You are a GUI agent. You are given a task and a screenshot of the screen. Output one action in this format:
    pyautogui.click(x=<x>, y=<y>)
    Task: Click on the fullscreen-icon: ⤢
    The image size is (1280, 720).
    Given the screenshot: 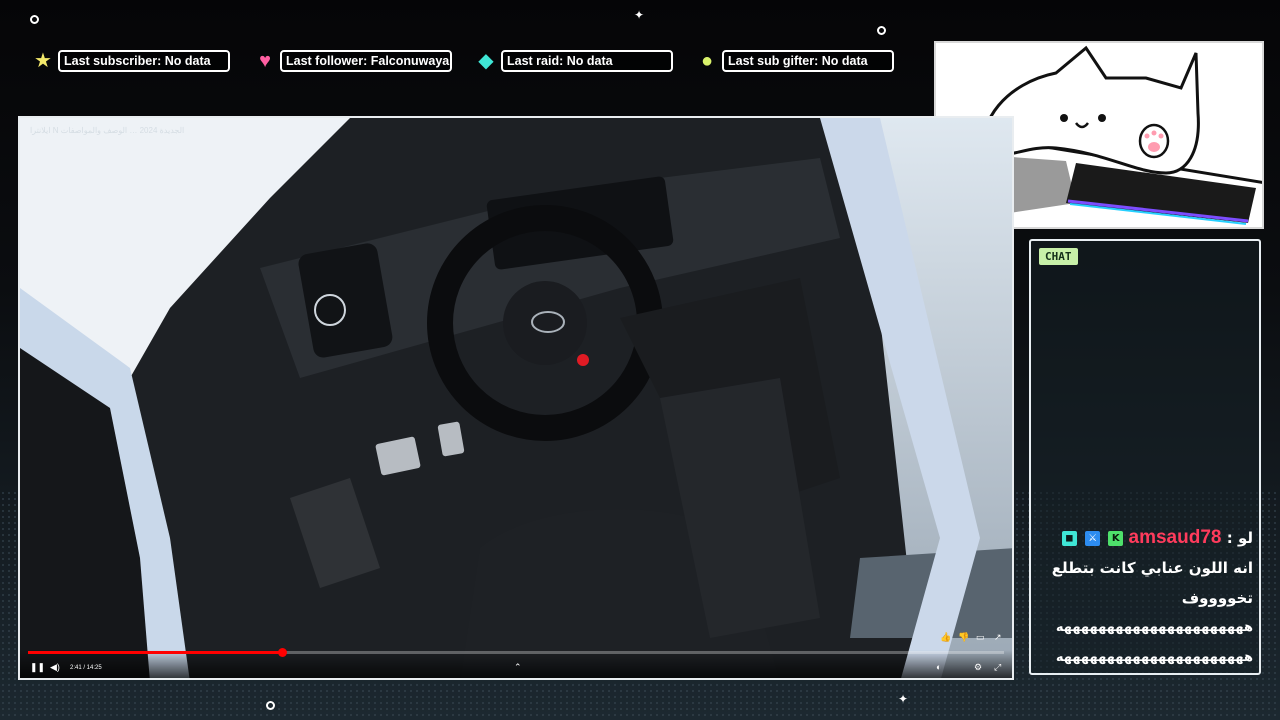 What is the action you would take?
    pyautogui.click(x=997, y=667)
    